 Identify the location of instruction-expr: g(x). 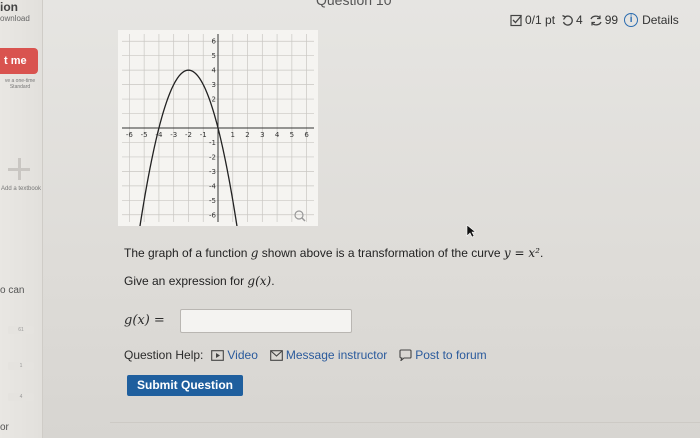
(259, 281).